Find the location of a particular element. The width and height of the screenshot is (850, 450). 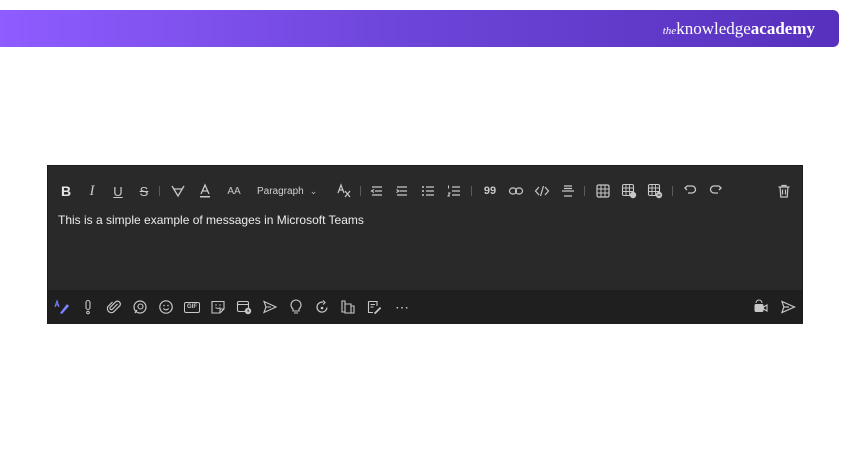

schedule-meeting-button is located at coordinates (244, 307).